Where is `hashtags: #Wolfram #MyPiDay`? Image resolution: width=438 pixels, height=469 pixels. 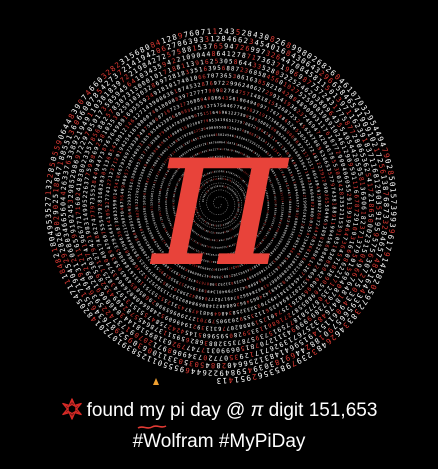
hashtags: #Wolfram #MyPiDay is located at coordinates (219, 442).